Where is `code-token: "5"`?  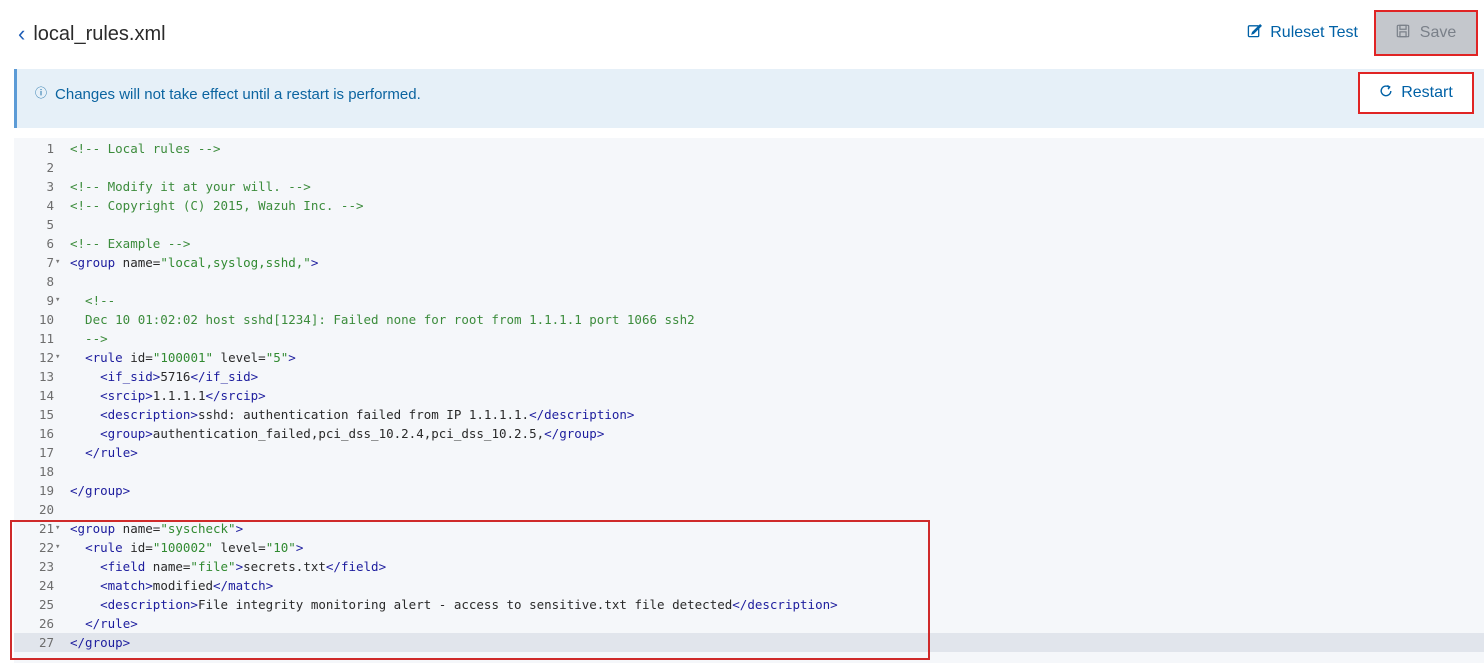
code-token: "5" is located at coordinates (277, 357).